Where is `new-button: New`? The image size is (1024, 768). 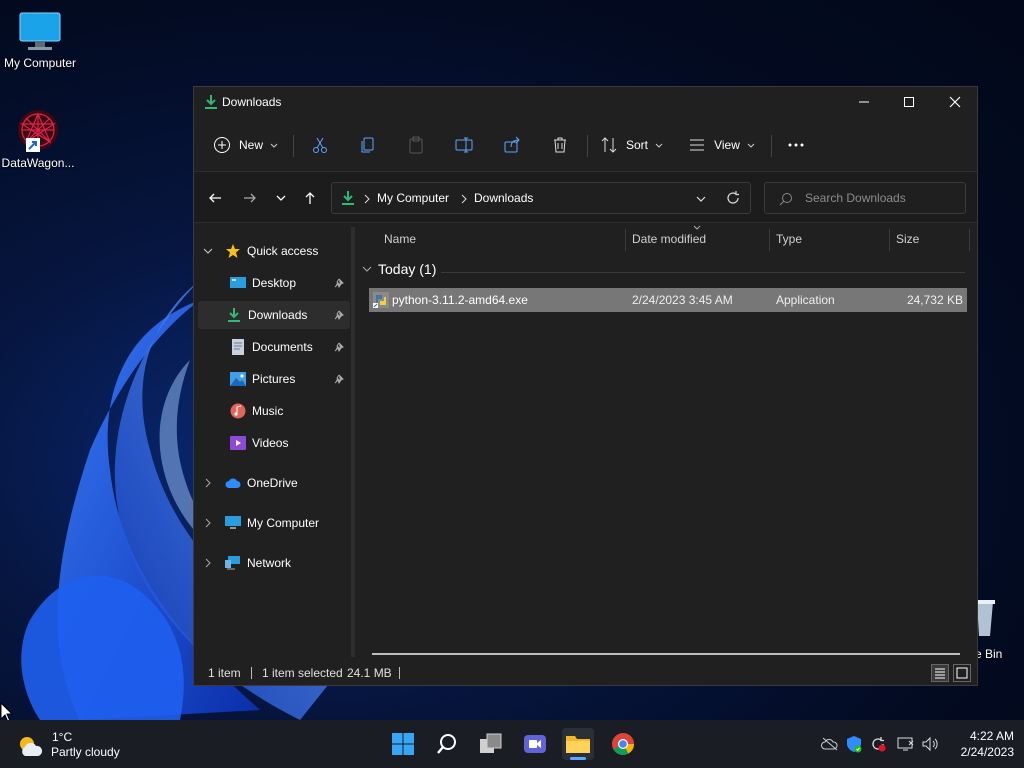 new-button: New is located at coordinates (246, 145).